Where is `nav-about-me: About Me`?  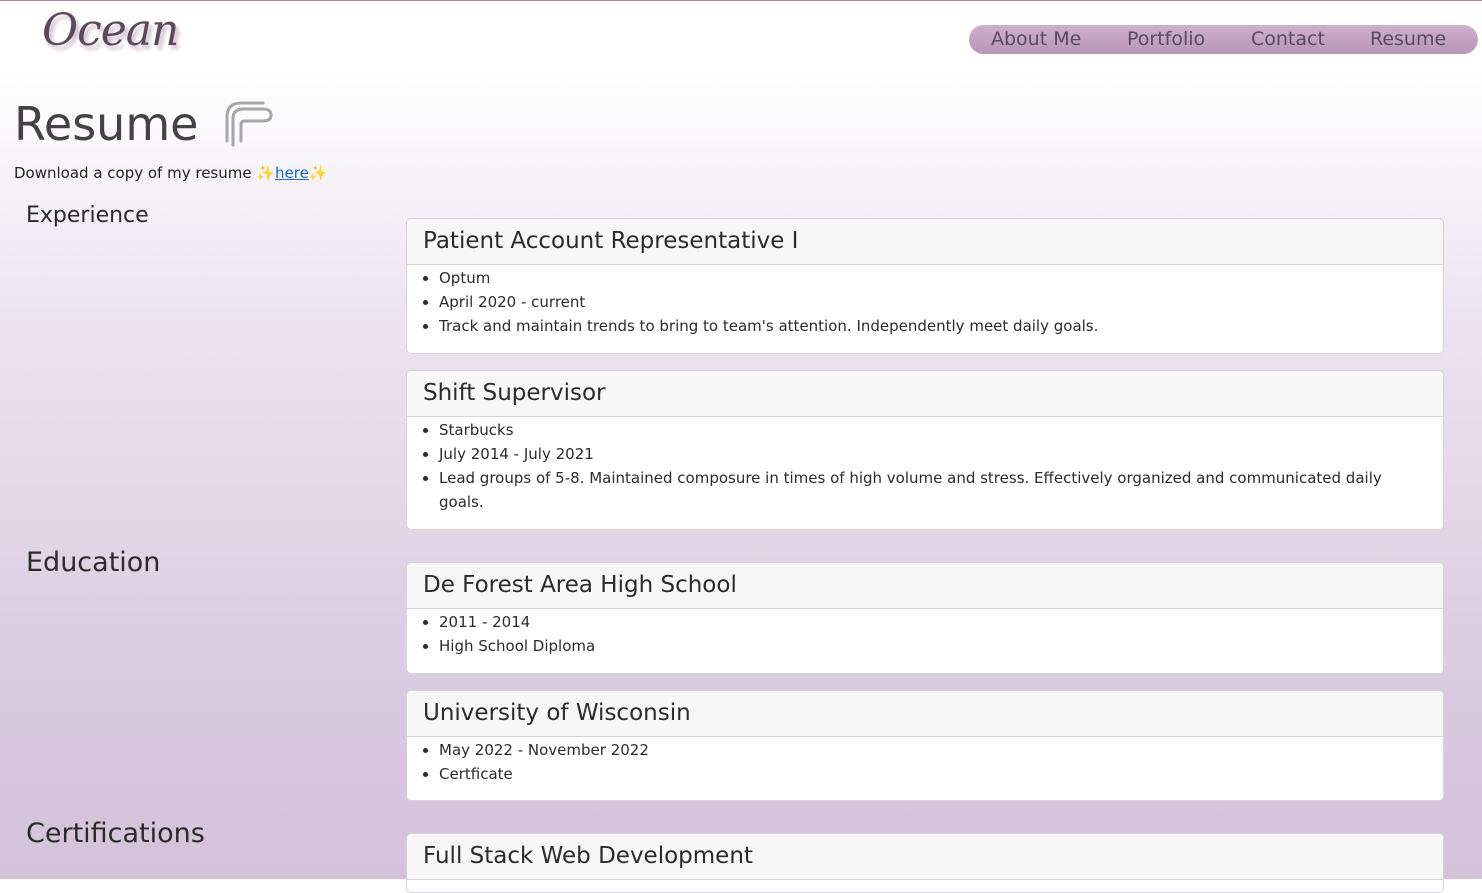 nav-about-me: About Me is located at coordinates (1036, 39).